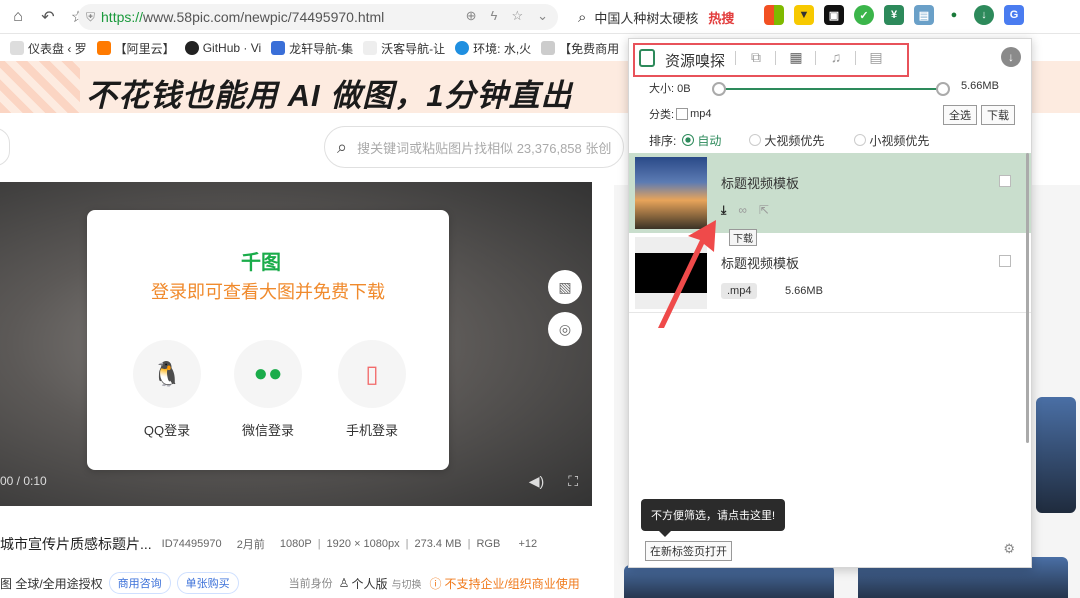  I want to click on mp4-label: mp4, so click(701, 114).